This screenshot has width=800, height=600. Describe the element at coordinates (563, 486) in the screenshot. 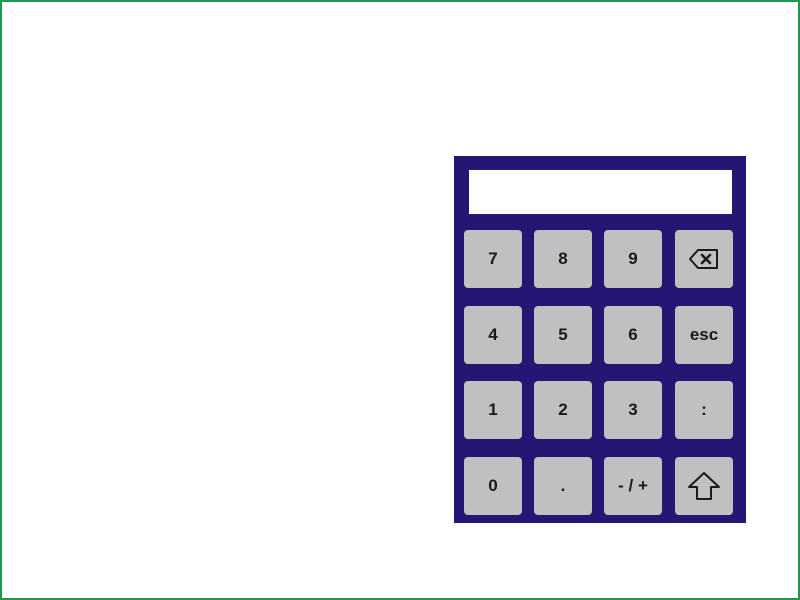

I see `key-decimal-point: .` at that location.